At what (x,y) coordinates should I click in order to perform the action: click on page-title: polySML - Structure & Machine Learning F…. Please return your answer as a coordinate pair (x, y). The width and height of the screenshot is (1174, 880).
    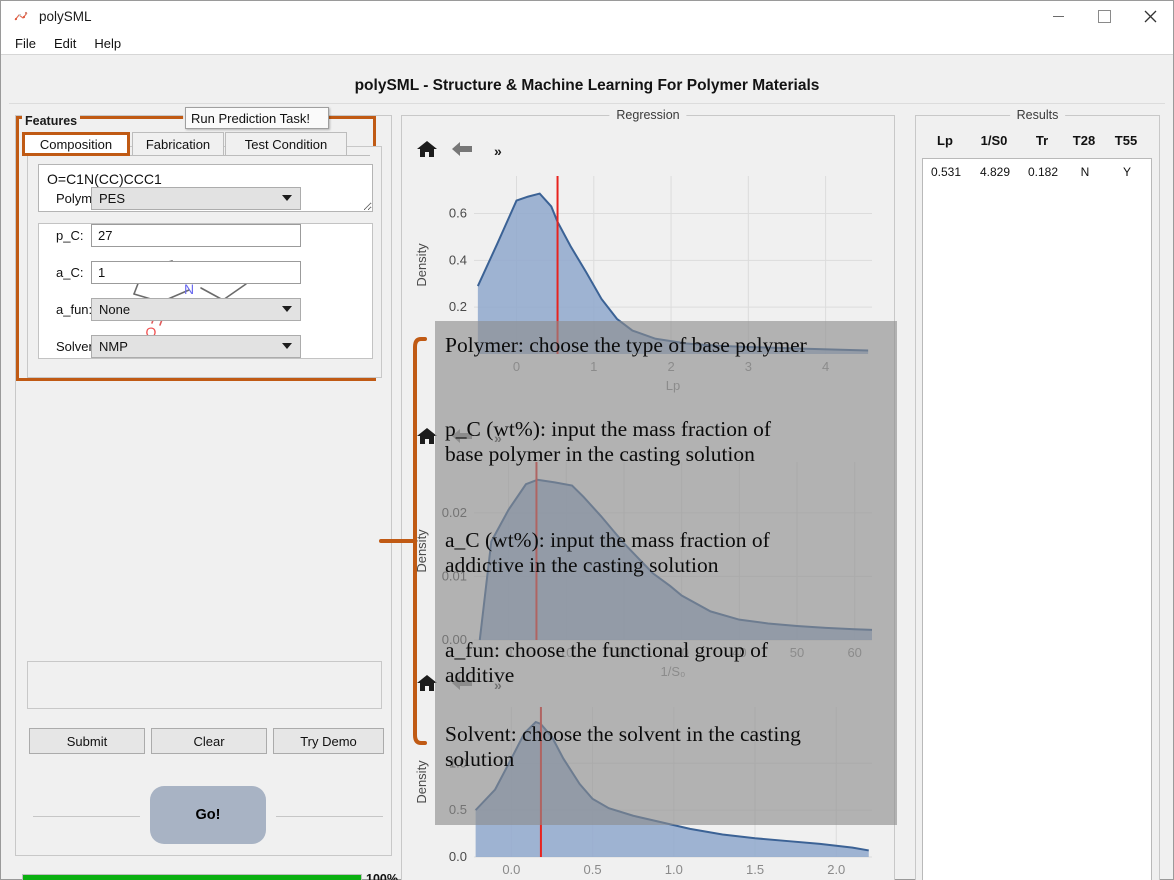
    Looking at the image, I should click on (587, 85).